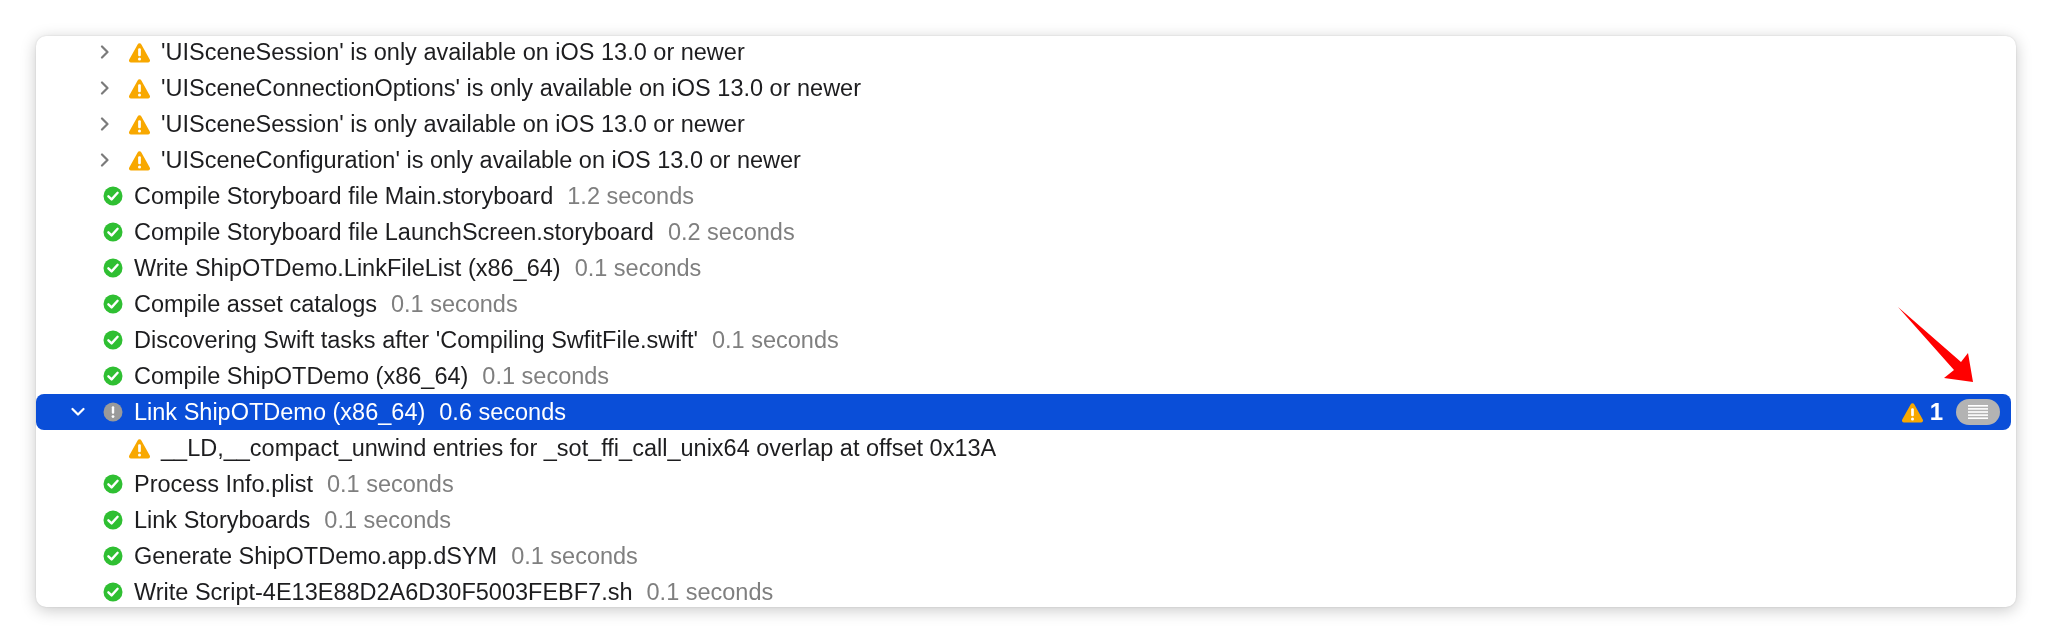 The width and height of the screenshot is (2052, 644). Describe the element at coordinates (1023, 88) in the screenshot. I see `issue-row: 'UISceneConnectionOptions' is only available on iOS 13.0 or newer` at that location.